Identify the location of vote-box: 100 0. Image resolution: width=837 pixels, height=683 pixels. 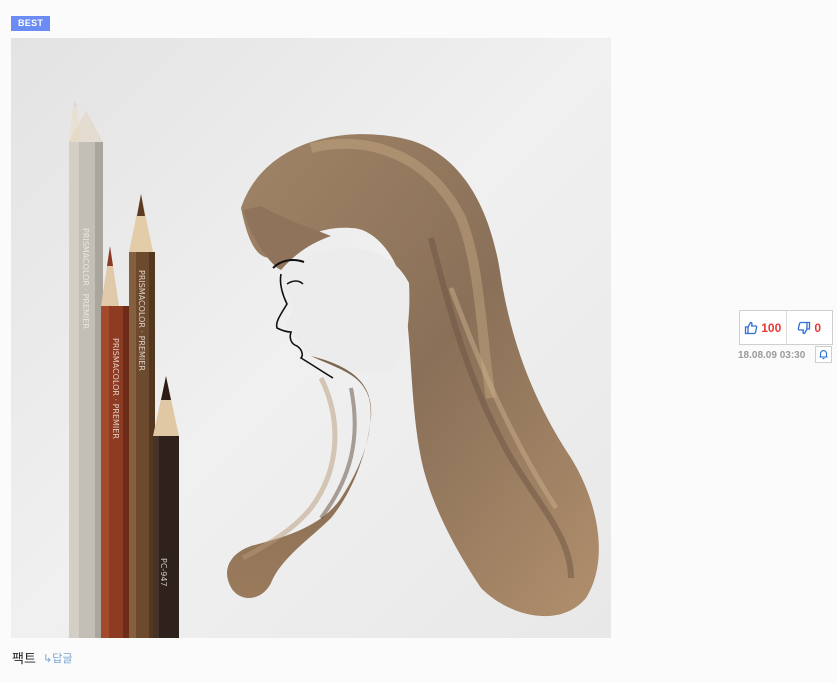
(786, 327).